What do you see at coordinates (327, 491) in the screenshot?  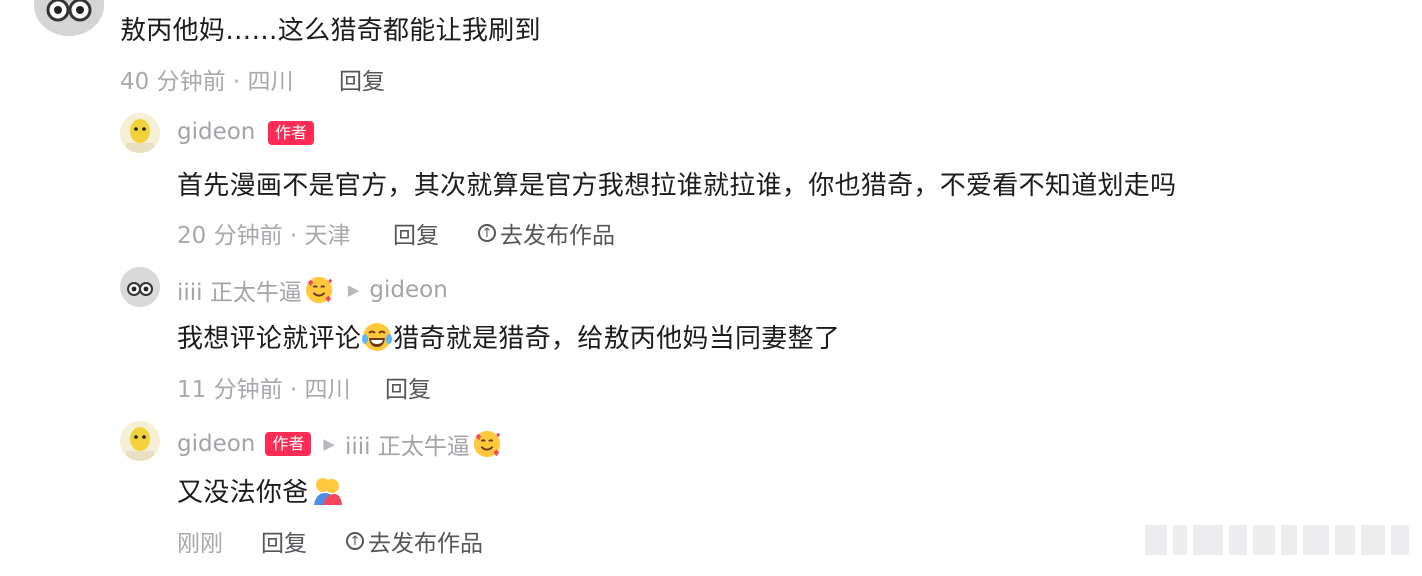 I see `people-hugging-emoji` at bounding box center [327, 491].